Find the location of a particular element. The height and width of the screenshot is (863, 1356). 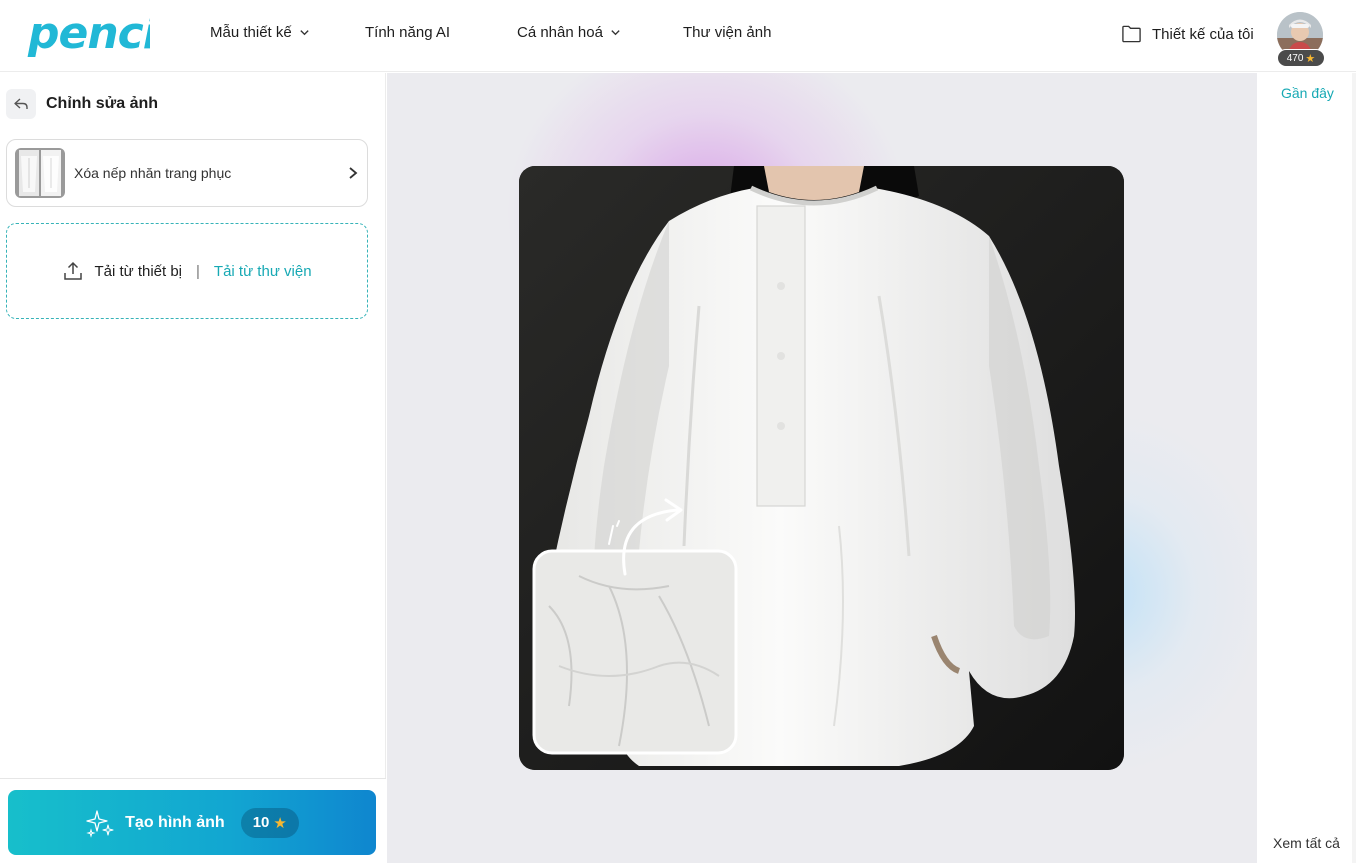

generate-cost-badge: 10 ★ is located at coordinates (269, 822).